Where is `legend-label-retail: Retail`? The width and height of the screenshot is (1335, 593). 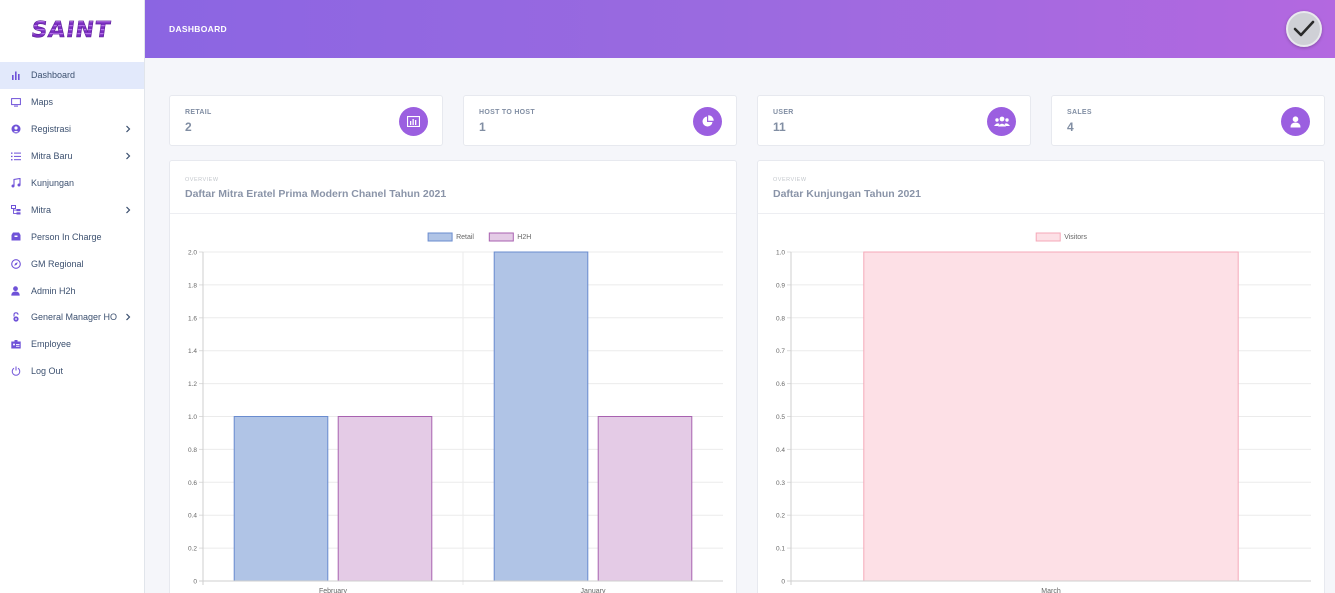 legend-label-retail: Retail is located at coordinates (465, 237).